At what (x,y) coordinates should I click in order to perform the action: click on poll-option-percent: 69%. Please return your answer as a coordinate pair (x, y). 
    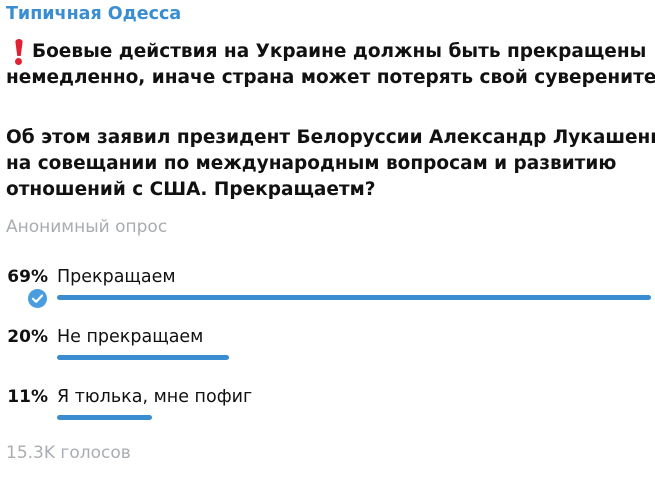
    Looking at the image, I should click on (27, 277).